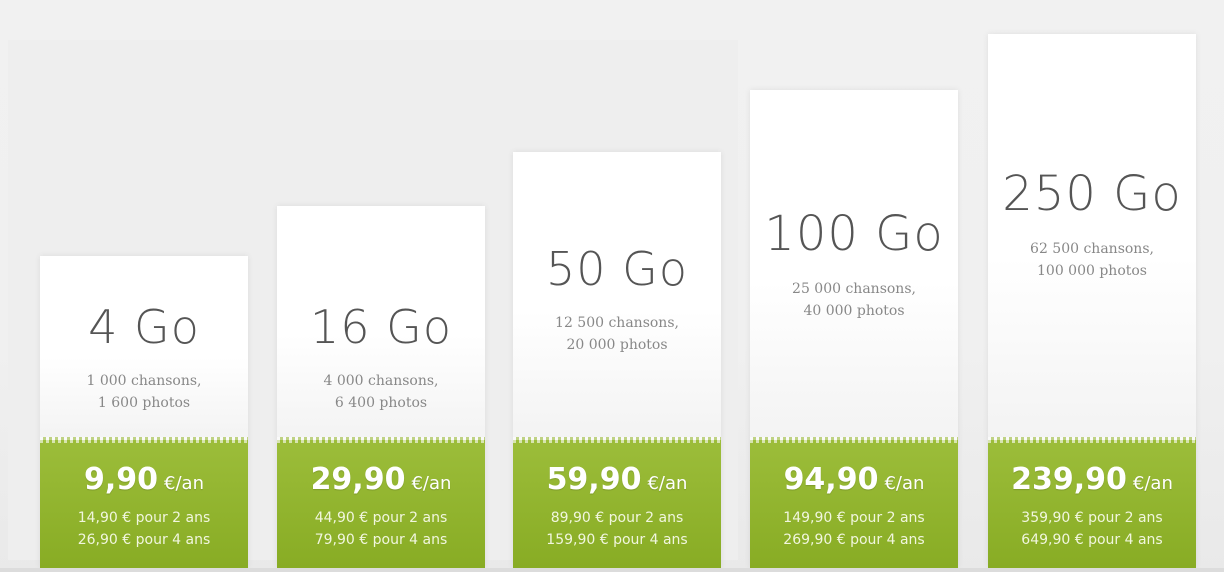 This screenshot has height=572, width=1224. I want to click on plan-description-photos: 100 000 photos, so click(1092, 271).